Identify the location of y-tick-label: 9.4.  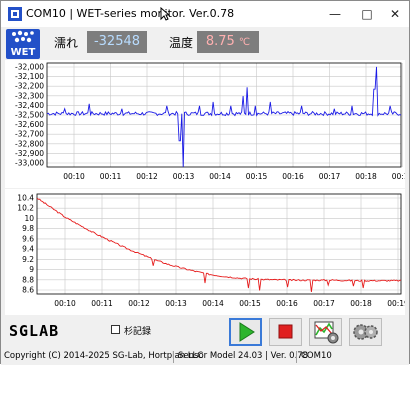
(28, 249).